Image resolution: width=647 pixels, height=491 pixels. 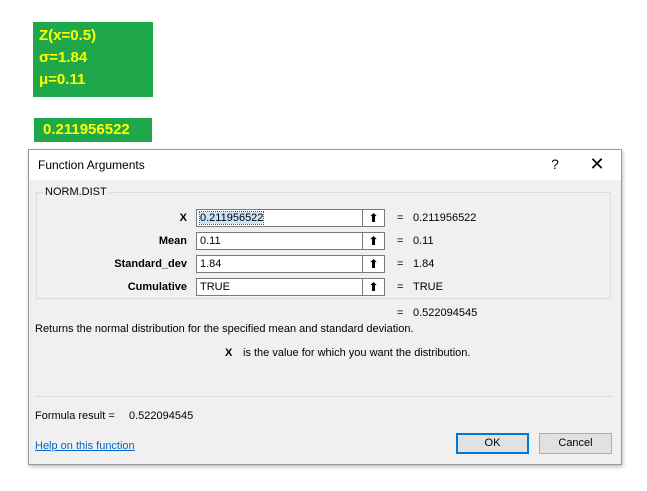 I want to click on help-icon: ?, so click(x=555, y=164).